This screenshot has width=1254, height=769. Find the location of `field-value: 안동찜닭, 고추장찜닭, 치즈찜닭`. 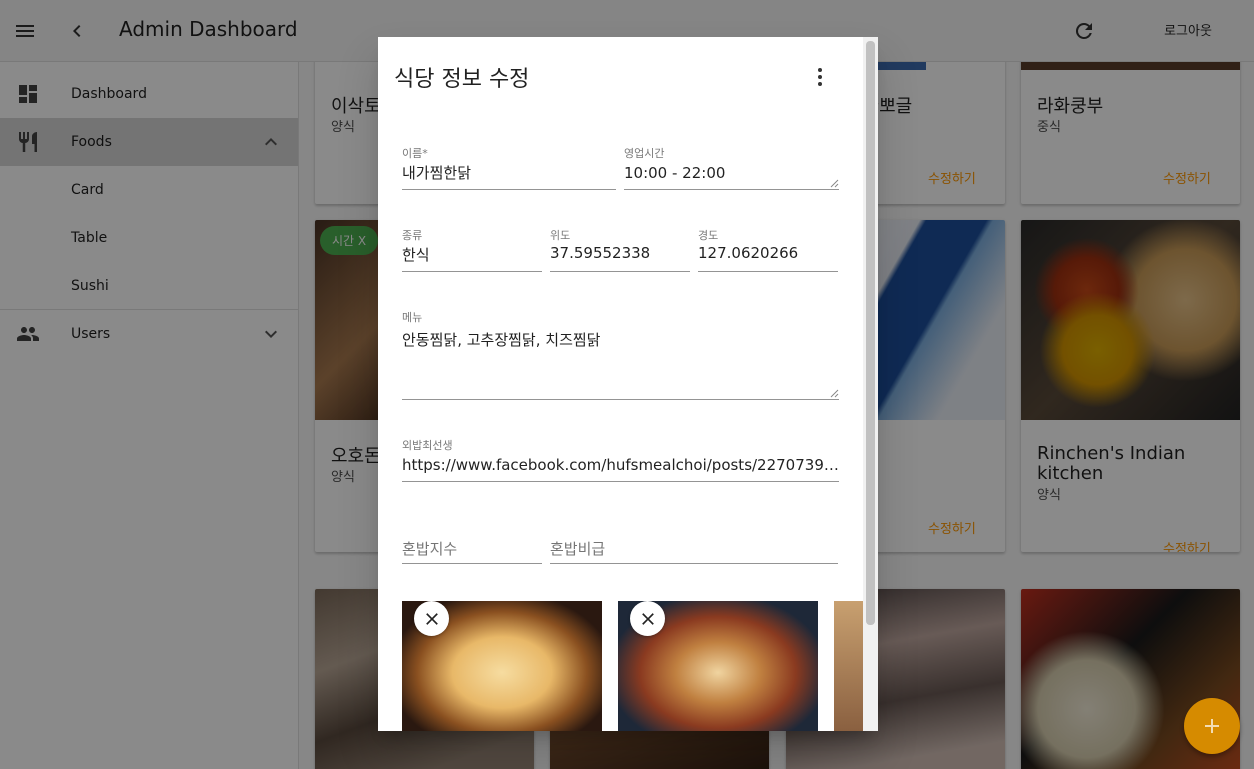

field-value: 안동찜닭, 고추장찜닭, 치즈찜닭 is located at coordinates (501, 340).